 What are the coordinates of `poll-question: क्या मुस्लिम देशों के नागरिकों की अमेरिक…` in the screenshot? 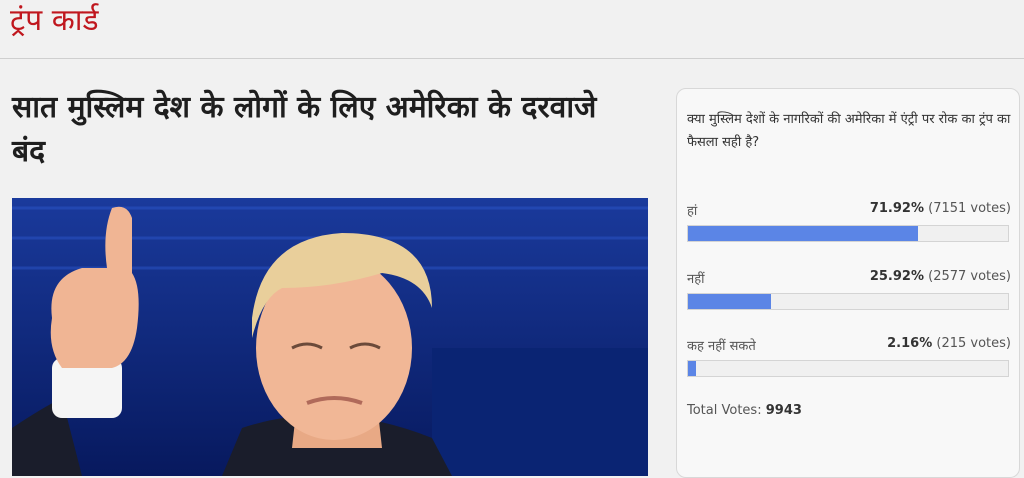 It's located at (849, 131).